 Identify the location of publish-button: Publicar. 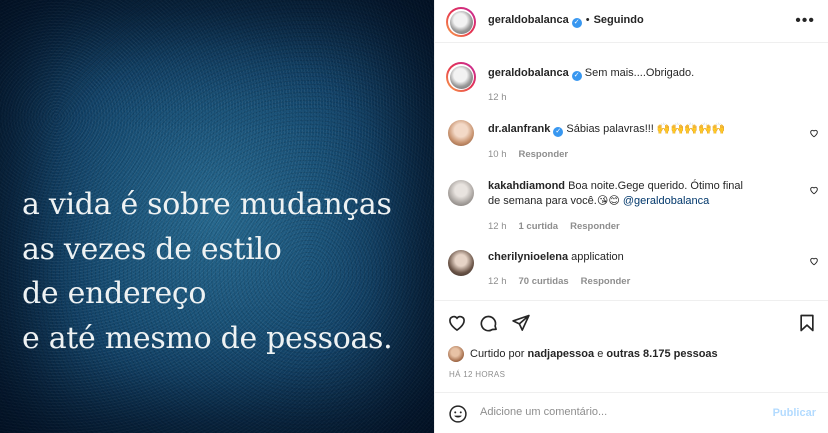
(794, 413).